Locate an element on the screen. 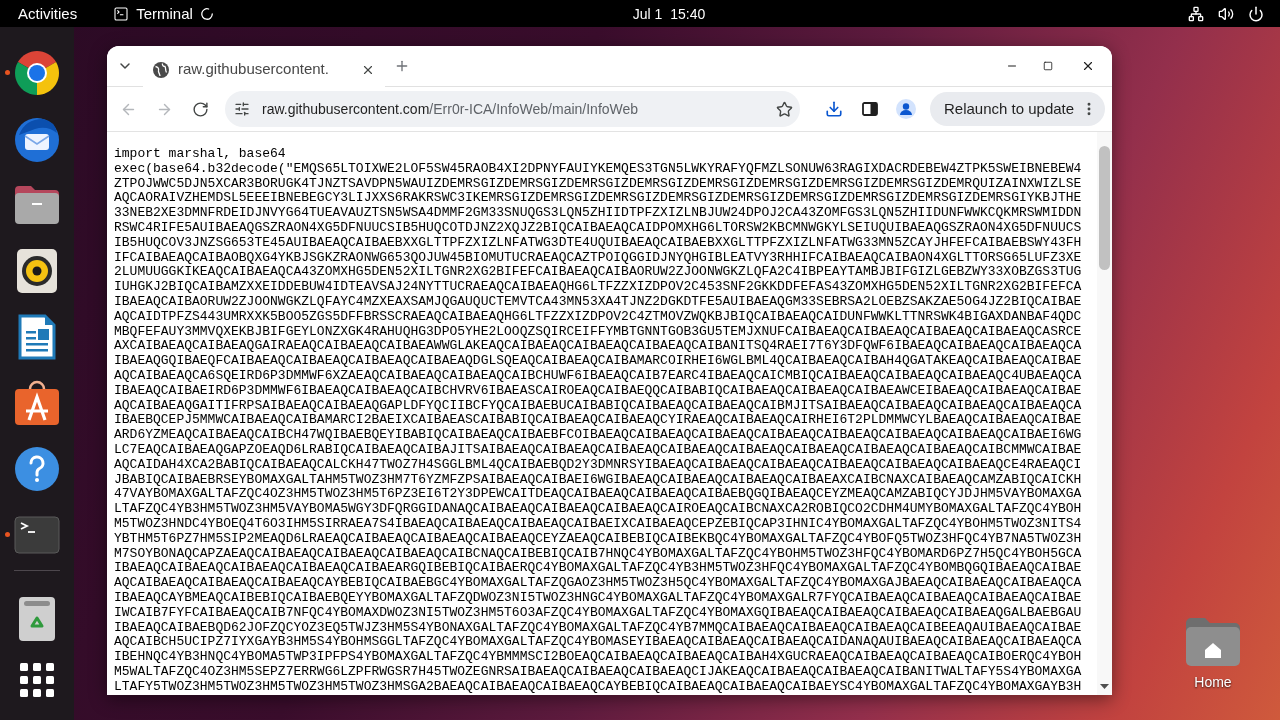 The width and height of the screenshot is (1280, 720). code-line: IBAEAQCAIBAEIRD6P3DMMWF6IBAEAQCAIBAEAQCAIBCHVRV6IBAEASCAIROEAQCAIBAEQQCAIBABIQCAIBAEAQCAIBAEAQCAIBAEAWCEIBAEAQCAIBAEAQCAIBAE is located at coordinates (598, 391).